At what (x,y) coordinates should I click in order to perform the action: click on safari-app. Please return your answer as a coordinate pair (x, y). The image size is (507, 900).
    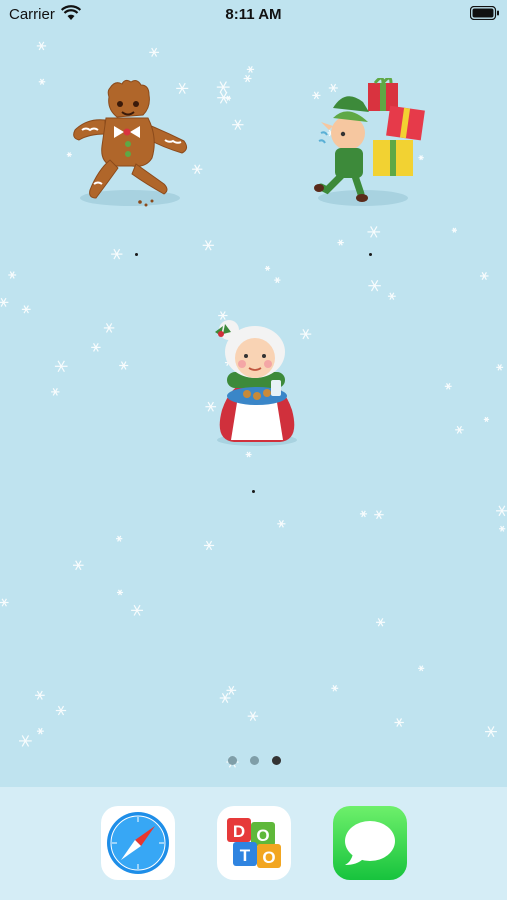
    Looking at the image, I should click on (138, 843).